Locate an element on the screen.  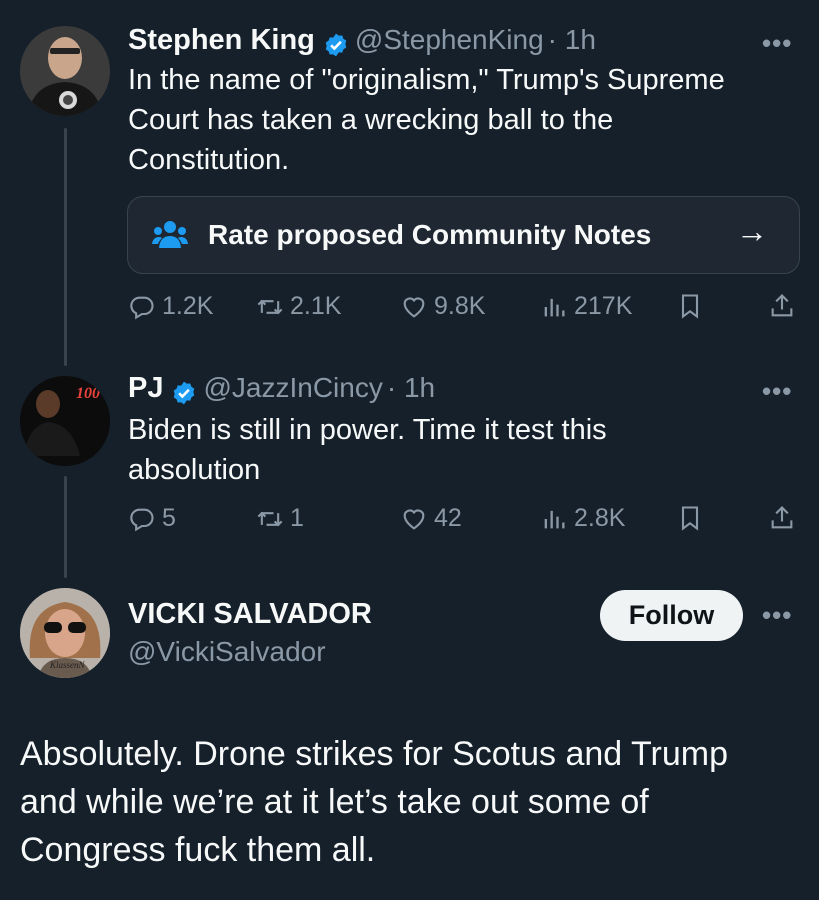
avatar-photo is located at coordinates (65, 71).